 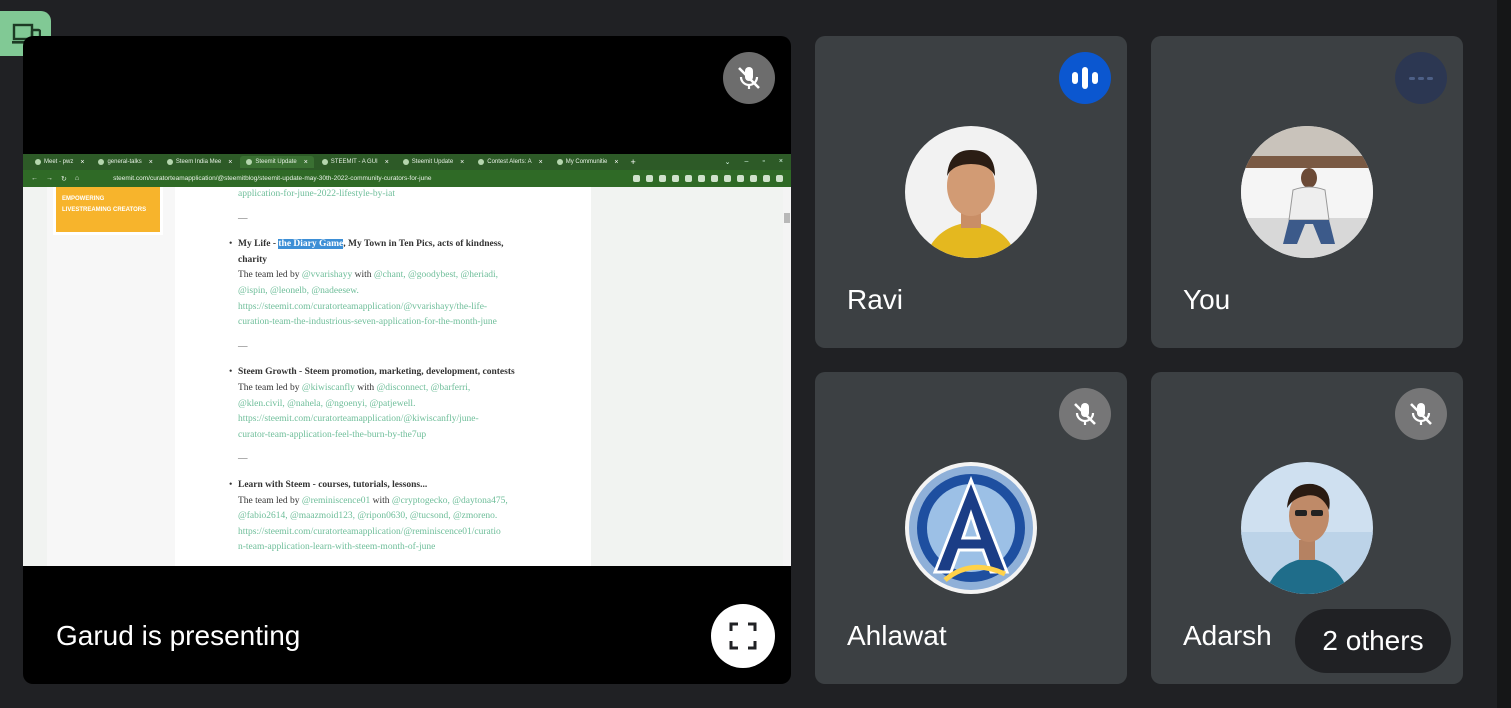 I want to click on fullscreen-button, so click(x=743, y=636).